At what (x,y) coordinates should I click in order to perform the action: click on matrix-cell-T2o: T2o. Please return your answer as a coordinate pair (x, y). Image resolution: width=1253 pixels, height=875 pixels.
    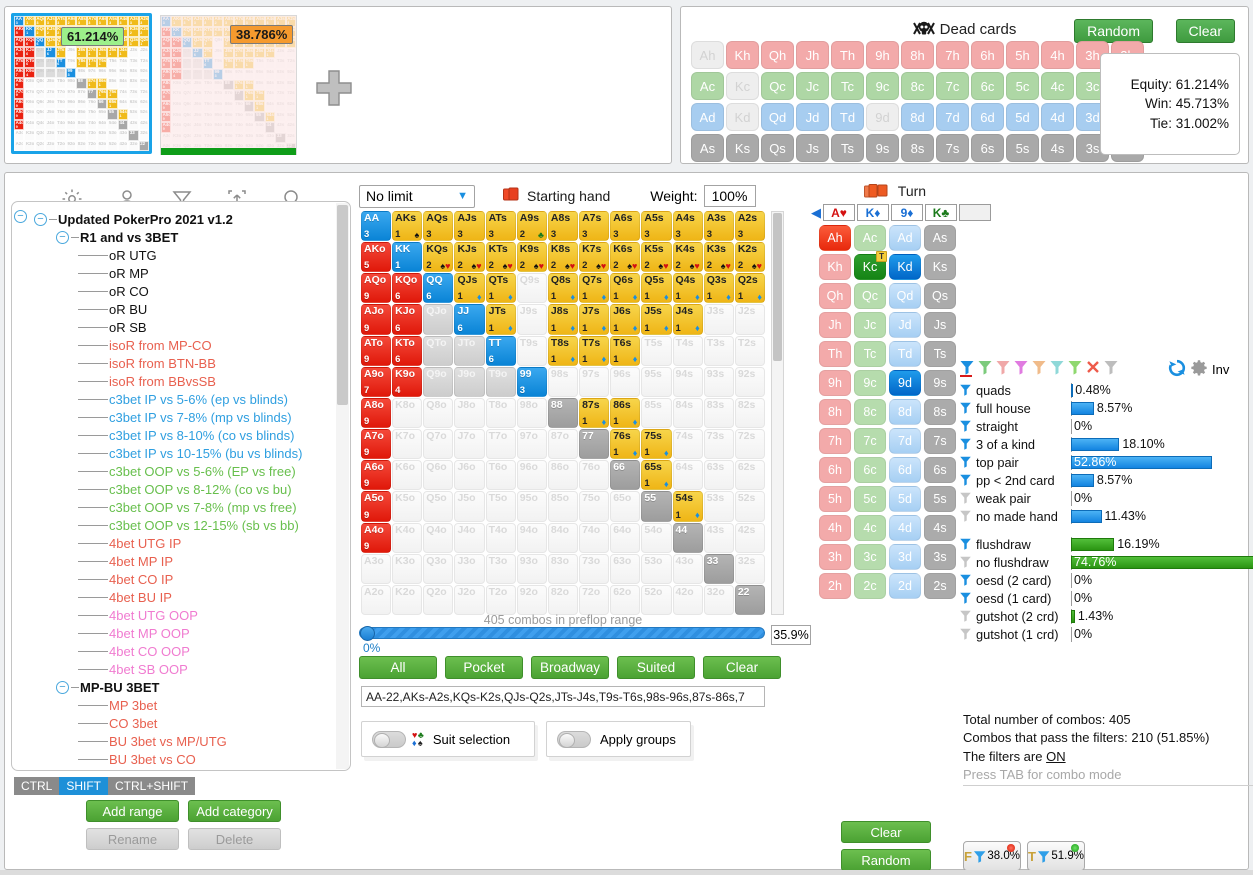
    Looking at the image, I should click on (500, 599).